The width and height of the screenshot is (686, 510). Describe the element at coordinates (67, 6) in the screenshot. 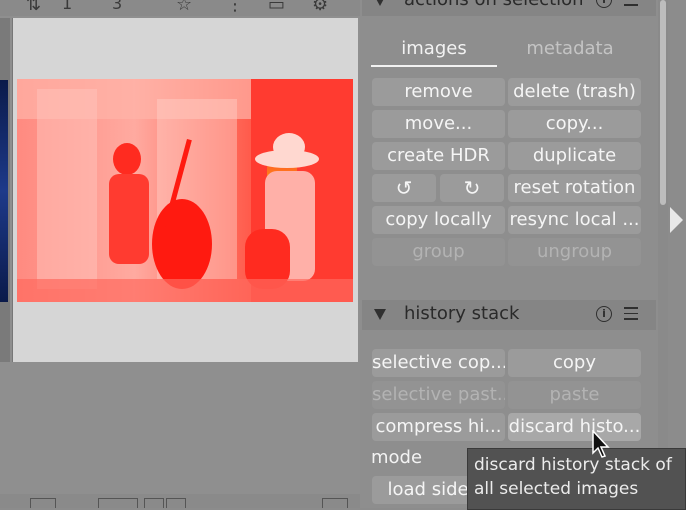

I see `zoom-value: 1` at that location.